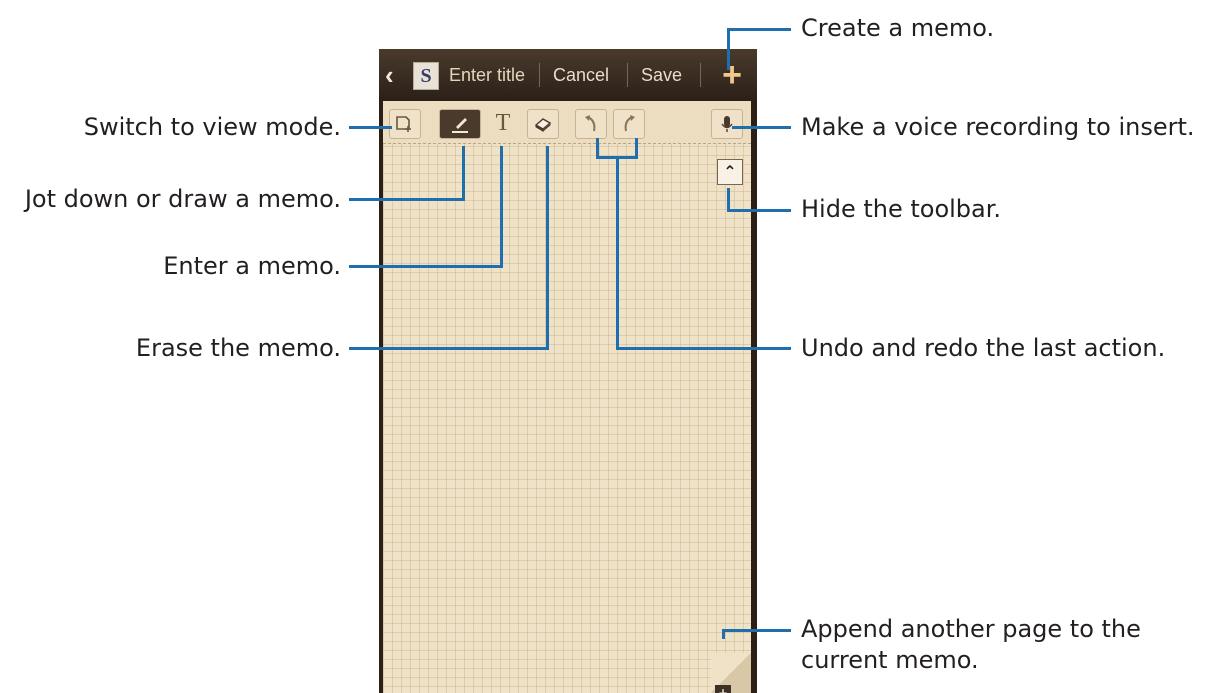 This screenshot has height=693, width=1205. What do you see at coordinates (396, 75) in the screenshot?
I see `back-button: ‹` at bounding box center [396, 75].